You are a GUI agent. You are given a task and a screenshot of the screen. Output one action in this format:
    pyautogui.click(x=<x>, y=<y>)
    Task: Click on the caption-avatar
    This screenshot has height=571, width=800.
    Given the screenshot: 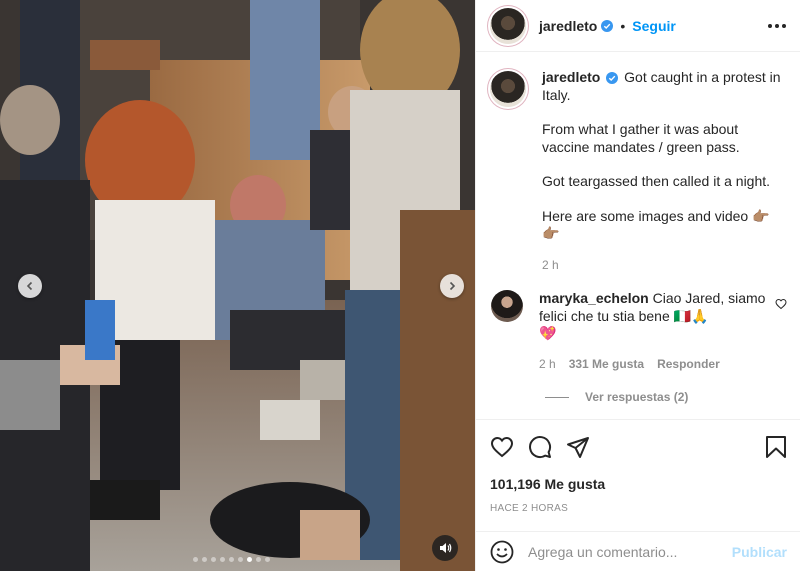 What is the action you would take?
    pyautogui.click(x=508, y=89)
    